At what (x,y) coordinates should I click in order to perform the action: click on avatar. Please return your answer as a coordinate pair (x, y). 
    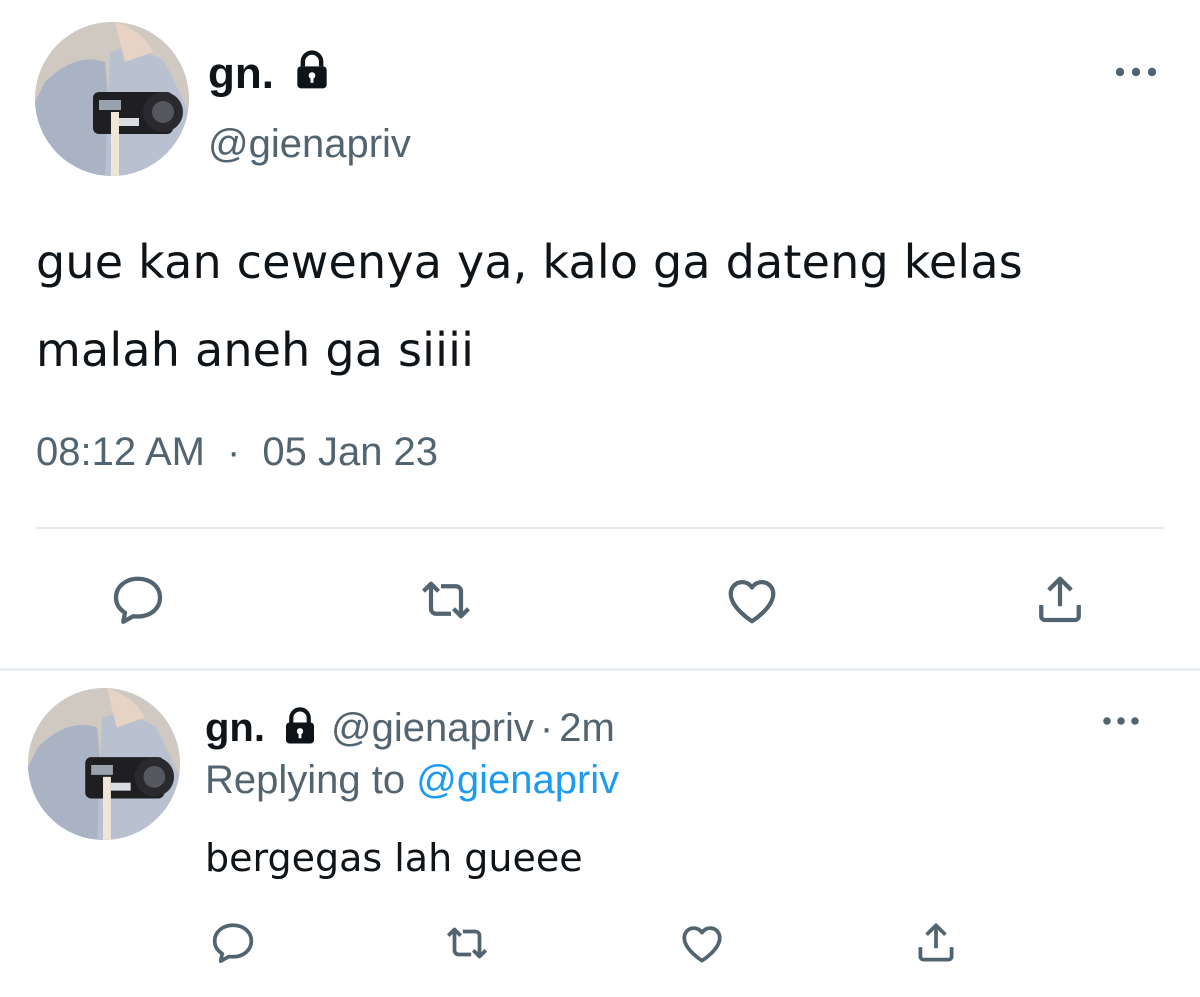
    Looking at the image, I should click on (112, 99).